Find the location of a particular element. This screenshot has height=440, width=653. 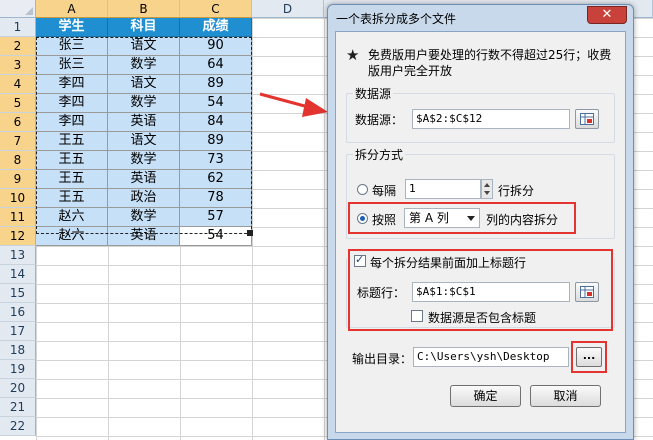

spin-up-icon is located at coordinates (487, 185).